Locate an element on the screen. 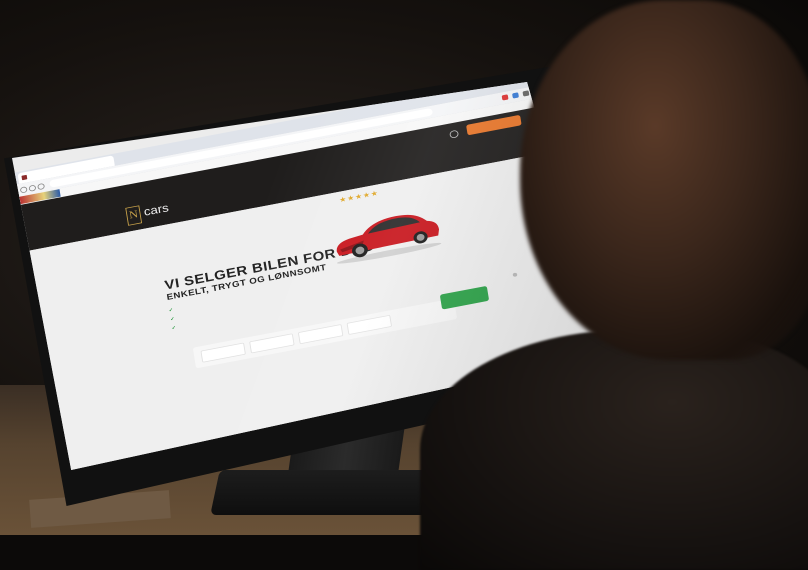  valuation-form is located at coordinates (325, 333).